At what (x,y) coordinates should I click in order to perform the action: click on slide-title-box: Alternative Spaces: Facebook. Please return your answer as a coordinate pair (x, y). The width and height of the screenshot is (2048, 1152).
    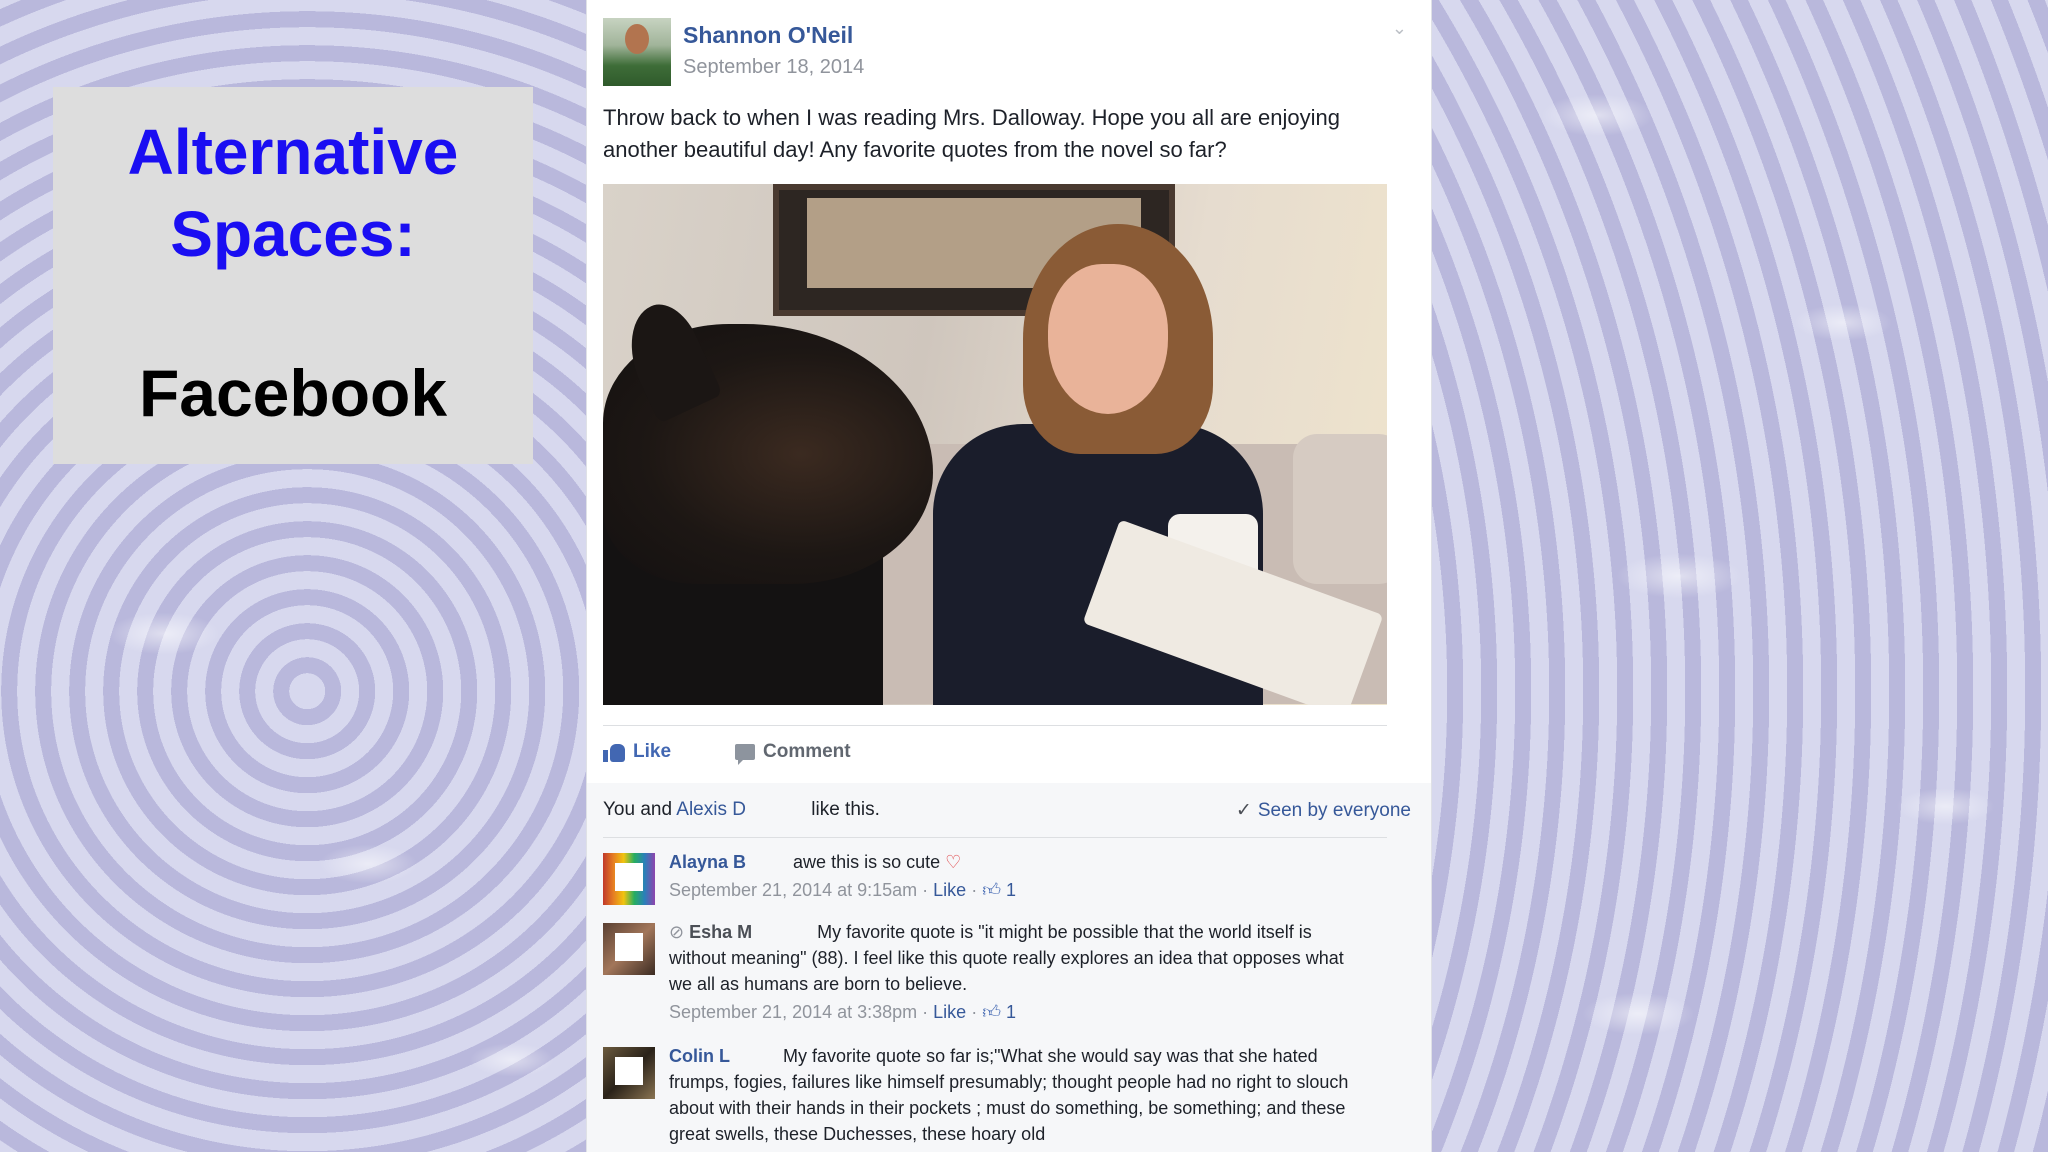
    Looking at the image, I should click on (293, 275).